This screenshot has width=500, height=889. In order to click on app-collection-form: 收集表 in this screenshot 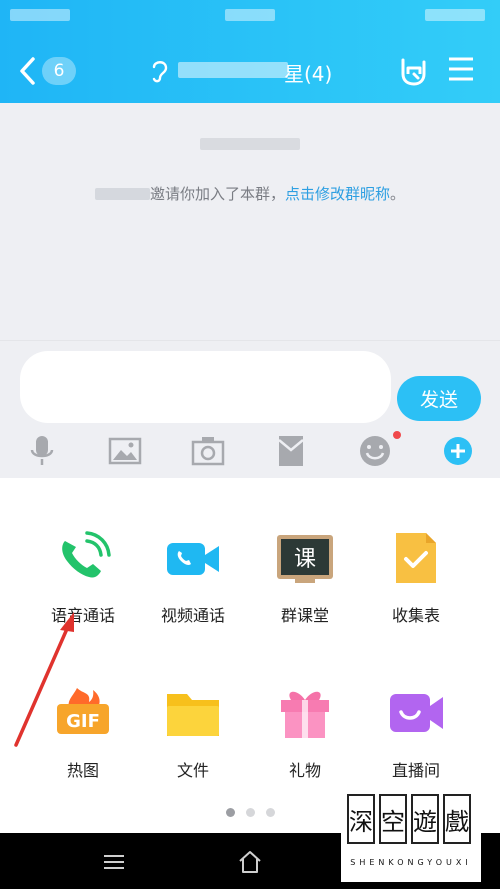, I will do `click(416, 577)`.